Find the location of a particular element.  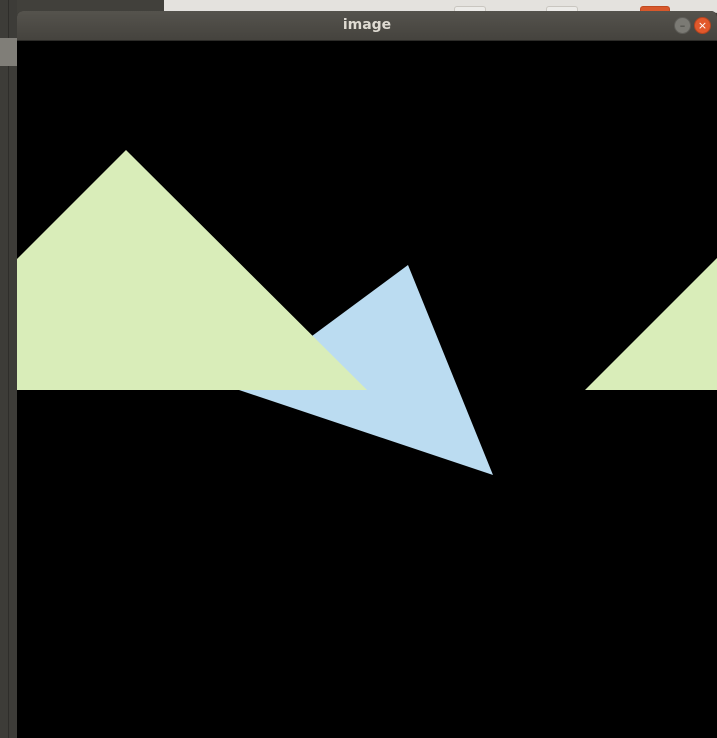

window-titlebar: image – × is located at coordinates (367, 26).